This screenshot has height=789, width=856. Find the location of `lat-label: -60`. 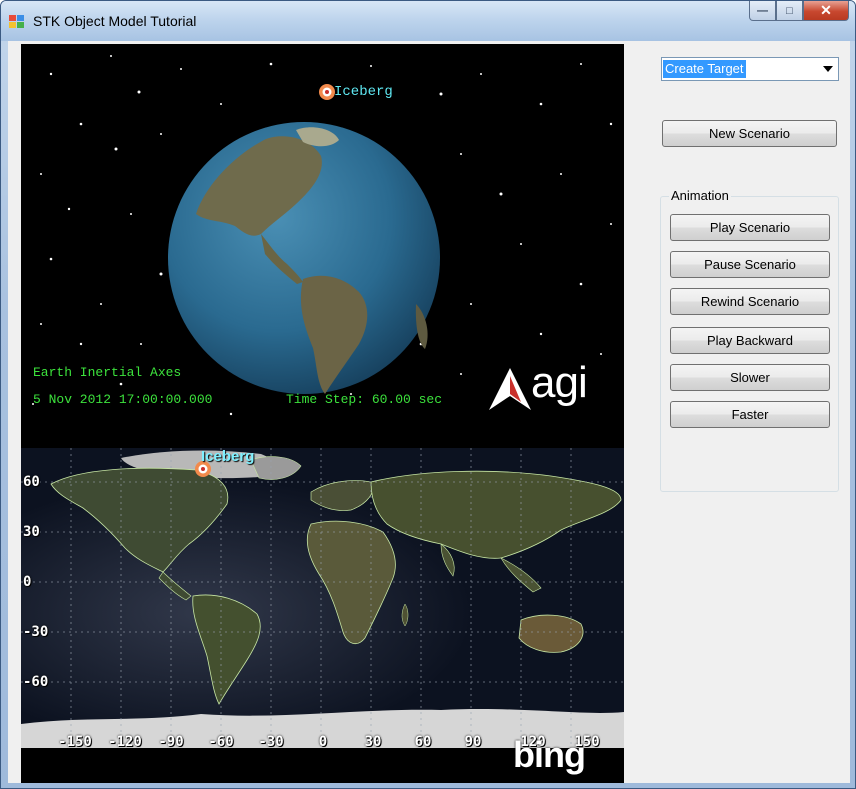

lat-label: -60 is located at coordinates (36, 682).